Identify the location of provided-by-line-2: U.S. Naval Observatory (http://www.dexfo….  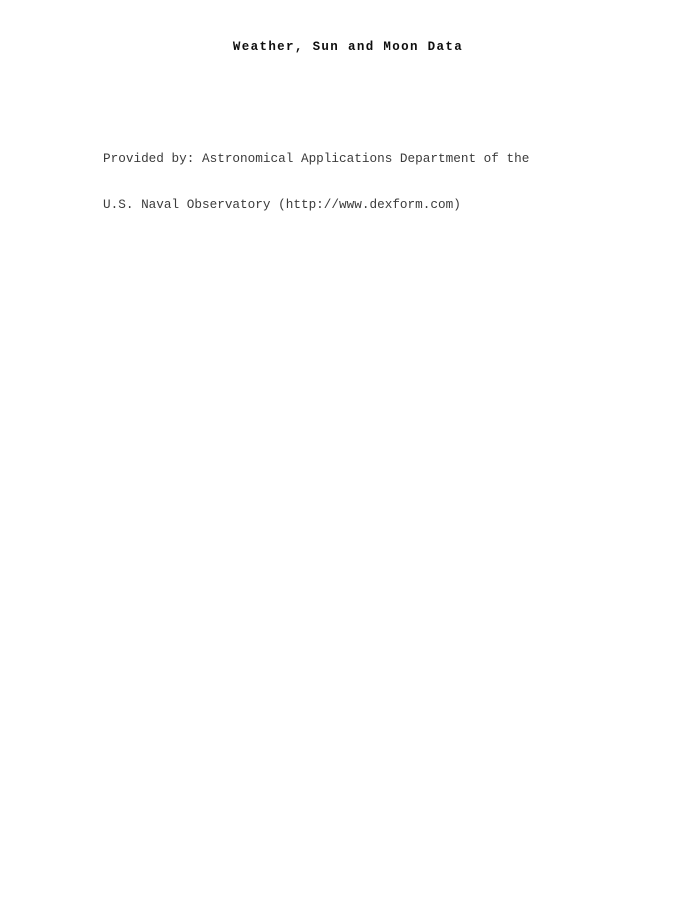
(282, 205).